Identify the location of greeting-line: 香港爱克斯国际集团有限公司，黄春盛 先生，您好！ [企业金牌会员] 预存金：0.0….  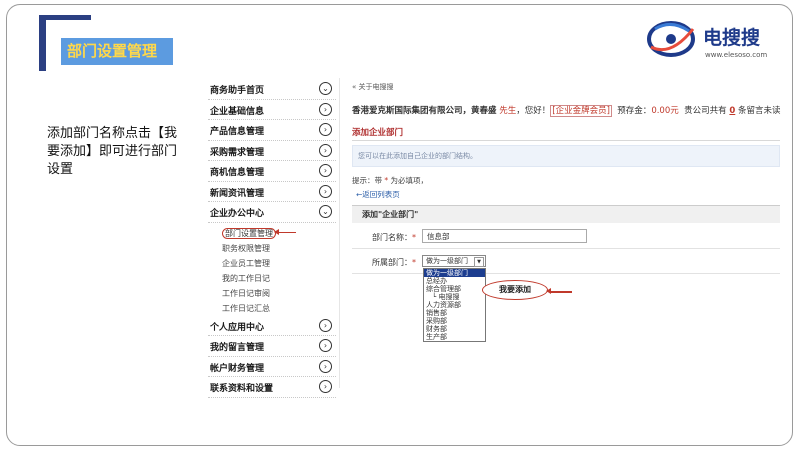
(566, 110).